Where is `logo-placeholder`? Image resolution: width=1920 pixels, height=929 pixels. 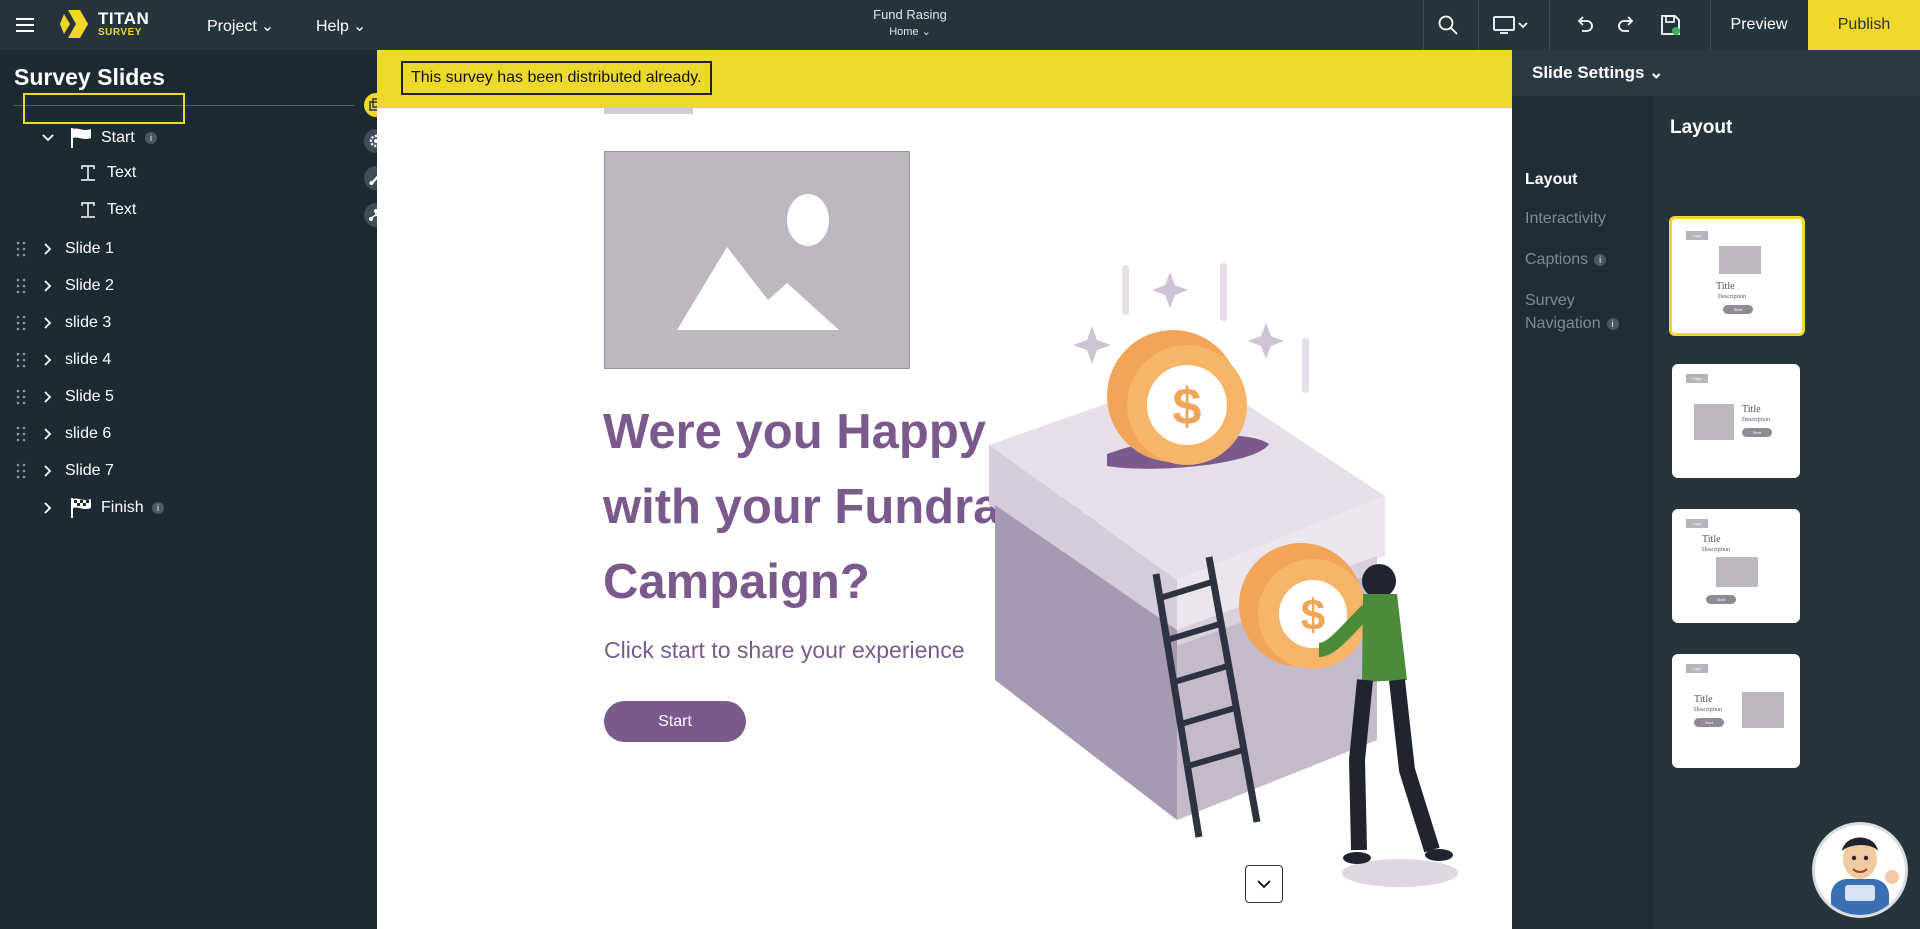 logo-placeholder is located at coordinates (648, 111).